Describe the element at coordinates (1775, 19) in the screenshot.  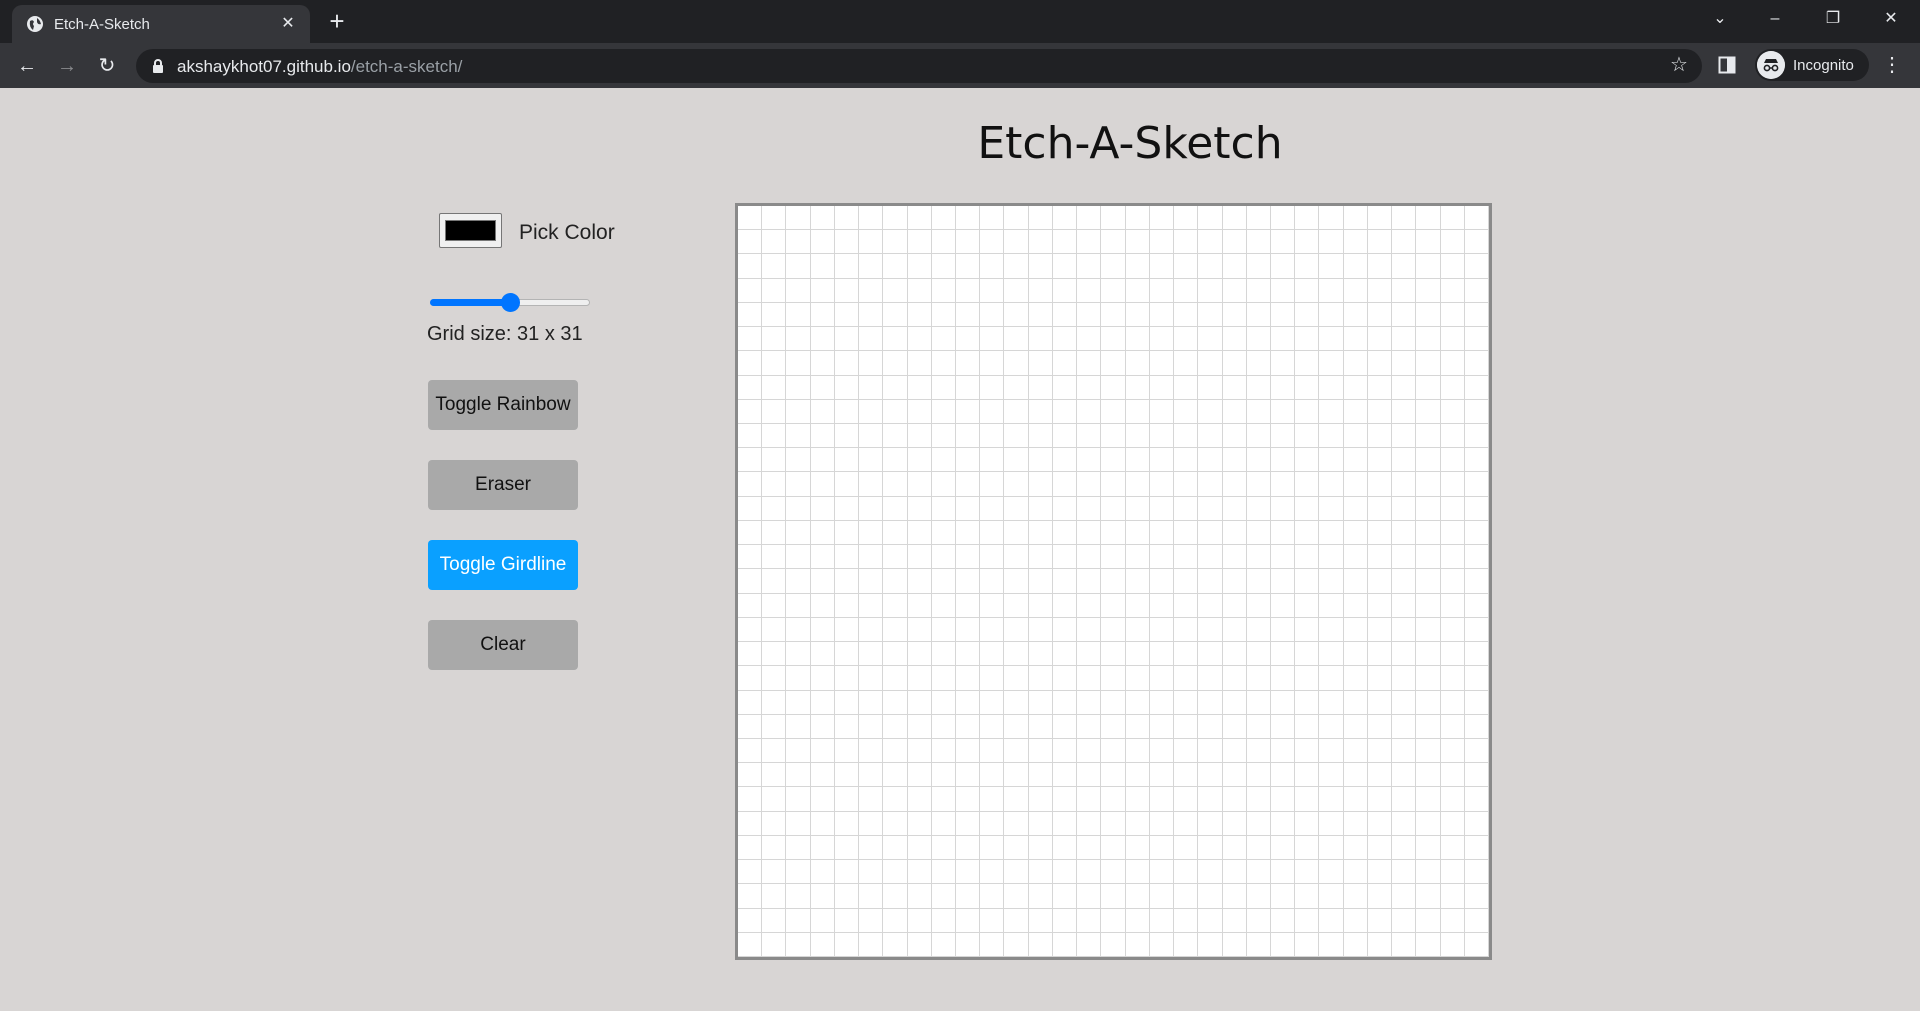
I see `minimize-icon: –` at that location.